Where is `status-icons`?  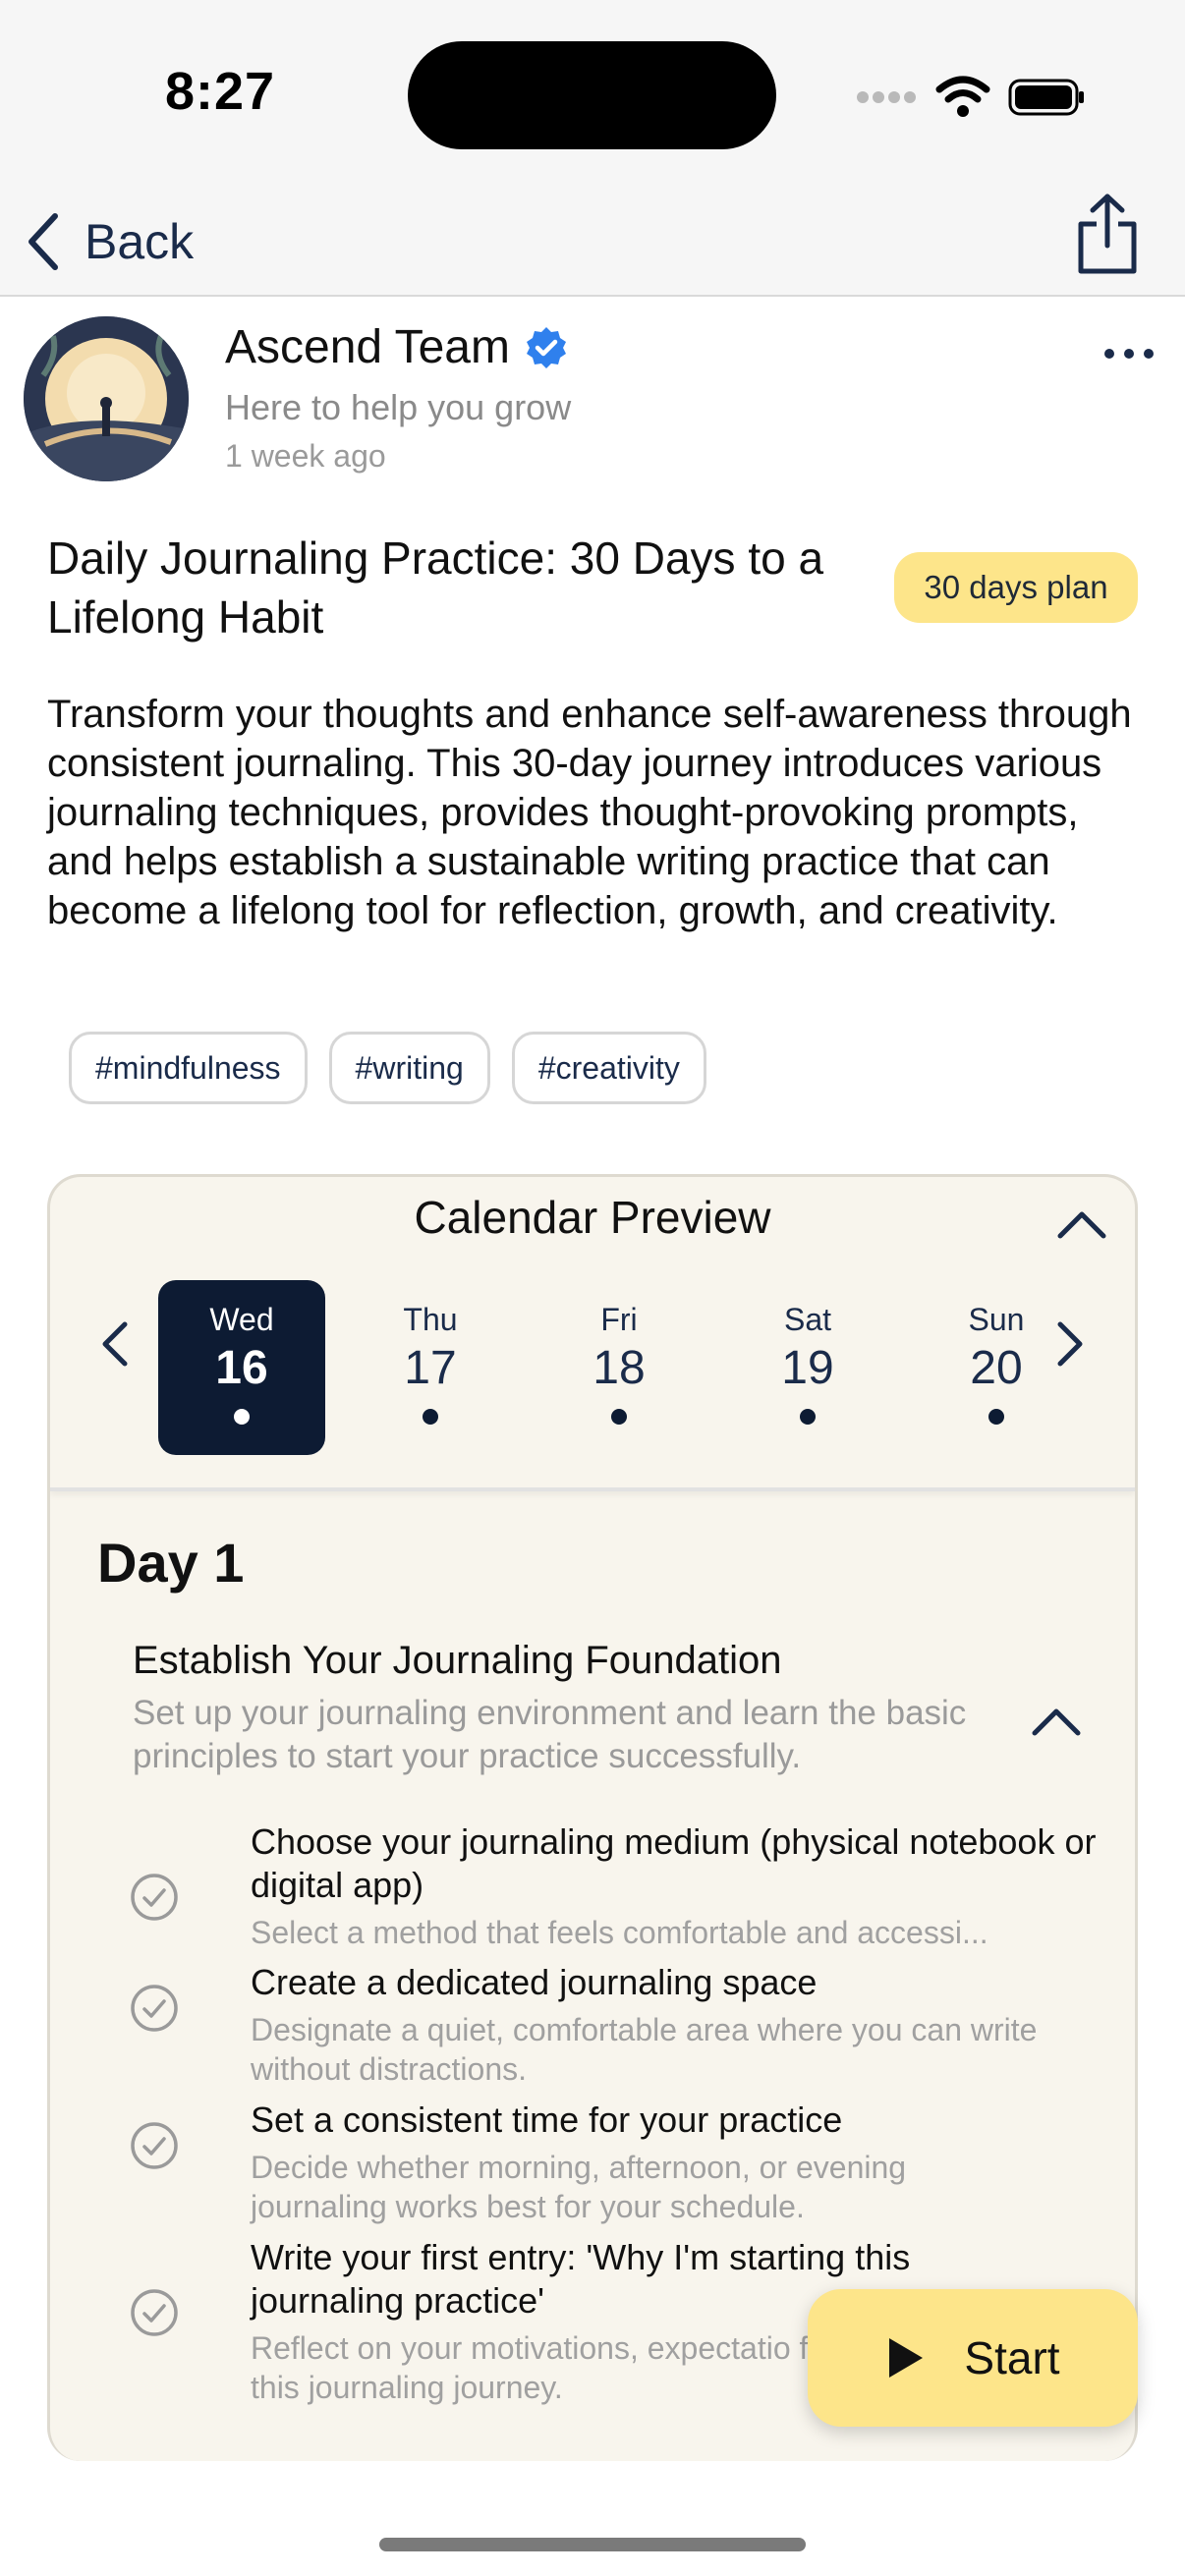 status-icons is located at coordinates (971, 97).